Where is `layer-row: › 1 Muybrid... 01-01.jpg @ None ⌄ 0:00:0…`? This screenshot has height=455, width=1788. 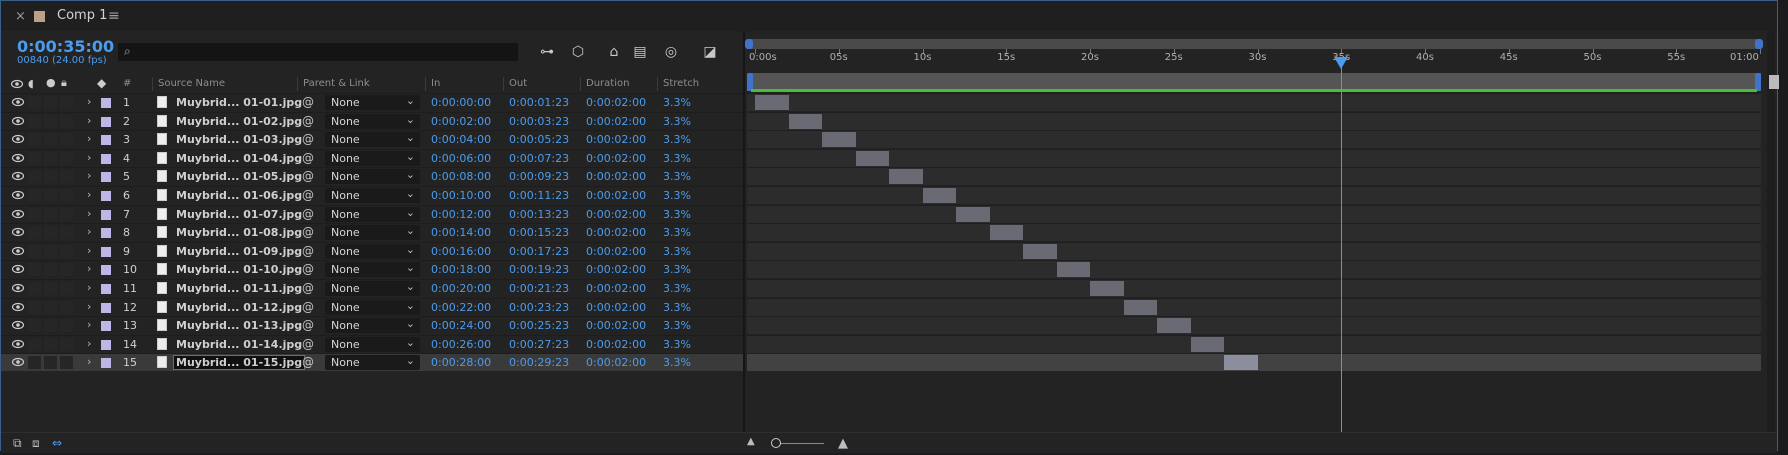 layer-row: › 1 Muybrid... 01-01.jpg @ None ⌄ 0:00:0… is located at coordinates (372, 102).